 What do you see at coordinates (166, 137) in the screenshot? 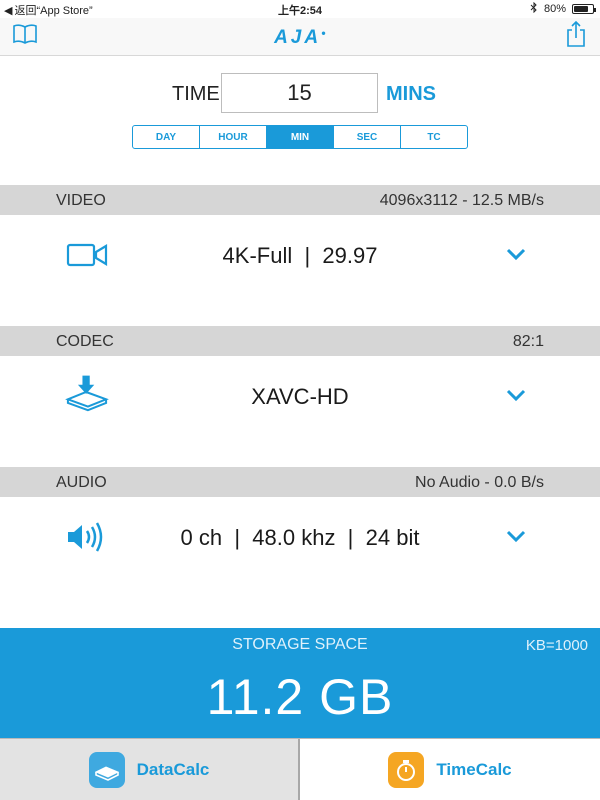
I see `seg-day: DAY` at bounding box center [166, 137].